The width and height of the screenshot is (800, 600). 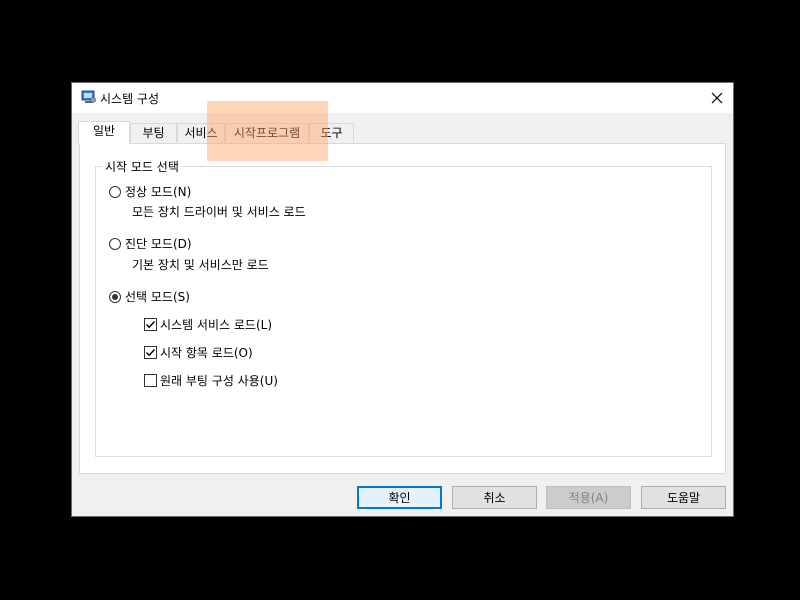 I want to click on window-title: 시스템 구성, so click(x=130, y=99).